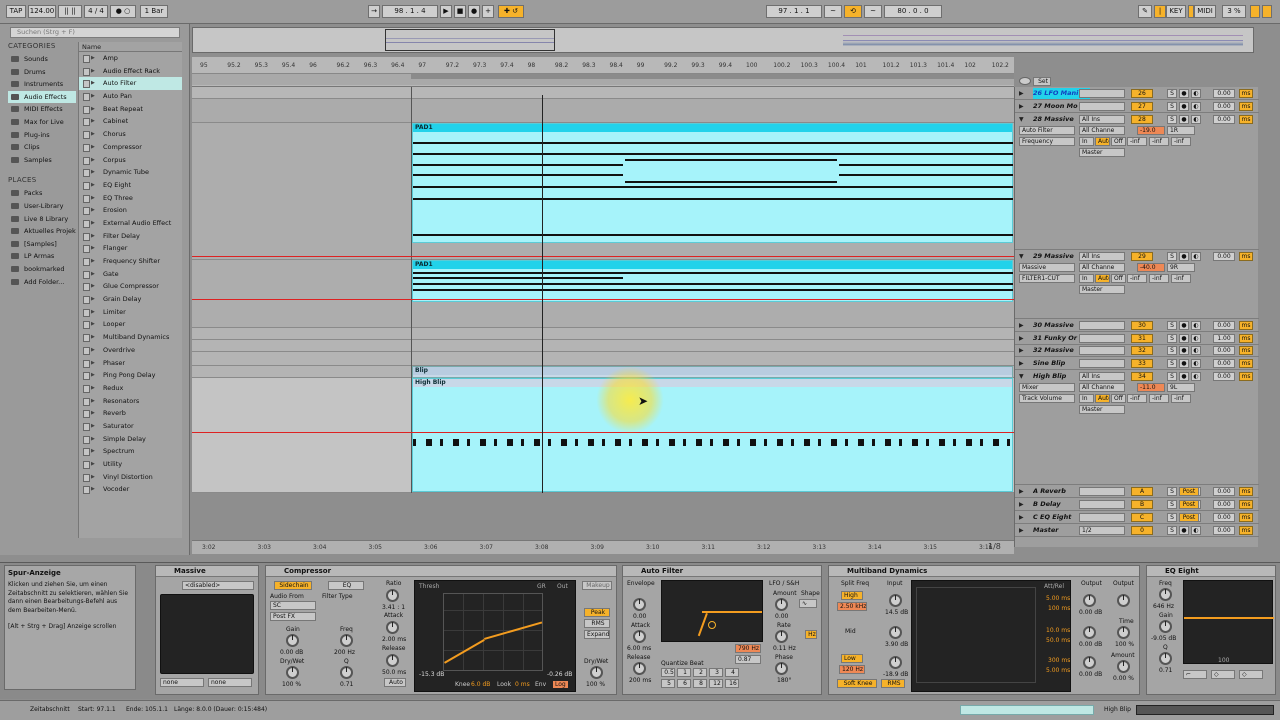 The height and width of the screenshot is (720, 1280). Describe the element at coordinates (42, 206) in the screenshot. I see `place-item: User-Library` at that location.